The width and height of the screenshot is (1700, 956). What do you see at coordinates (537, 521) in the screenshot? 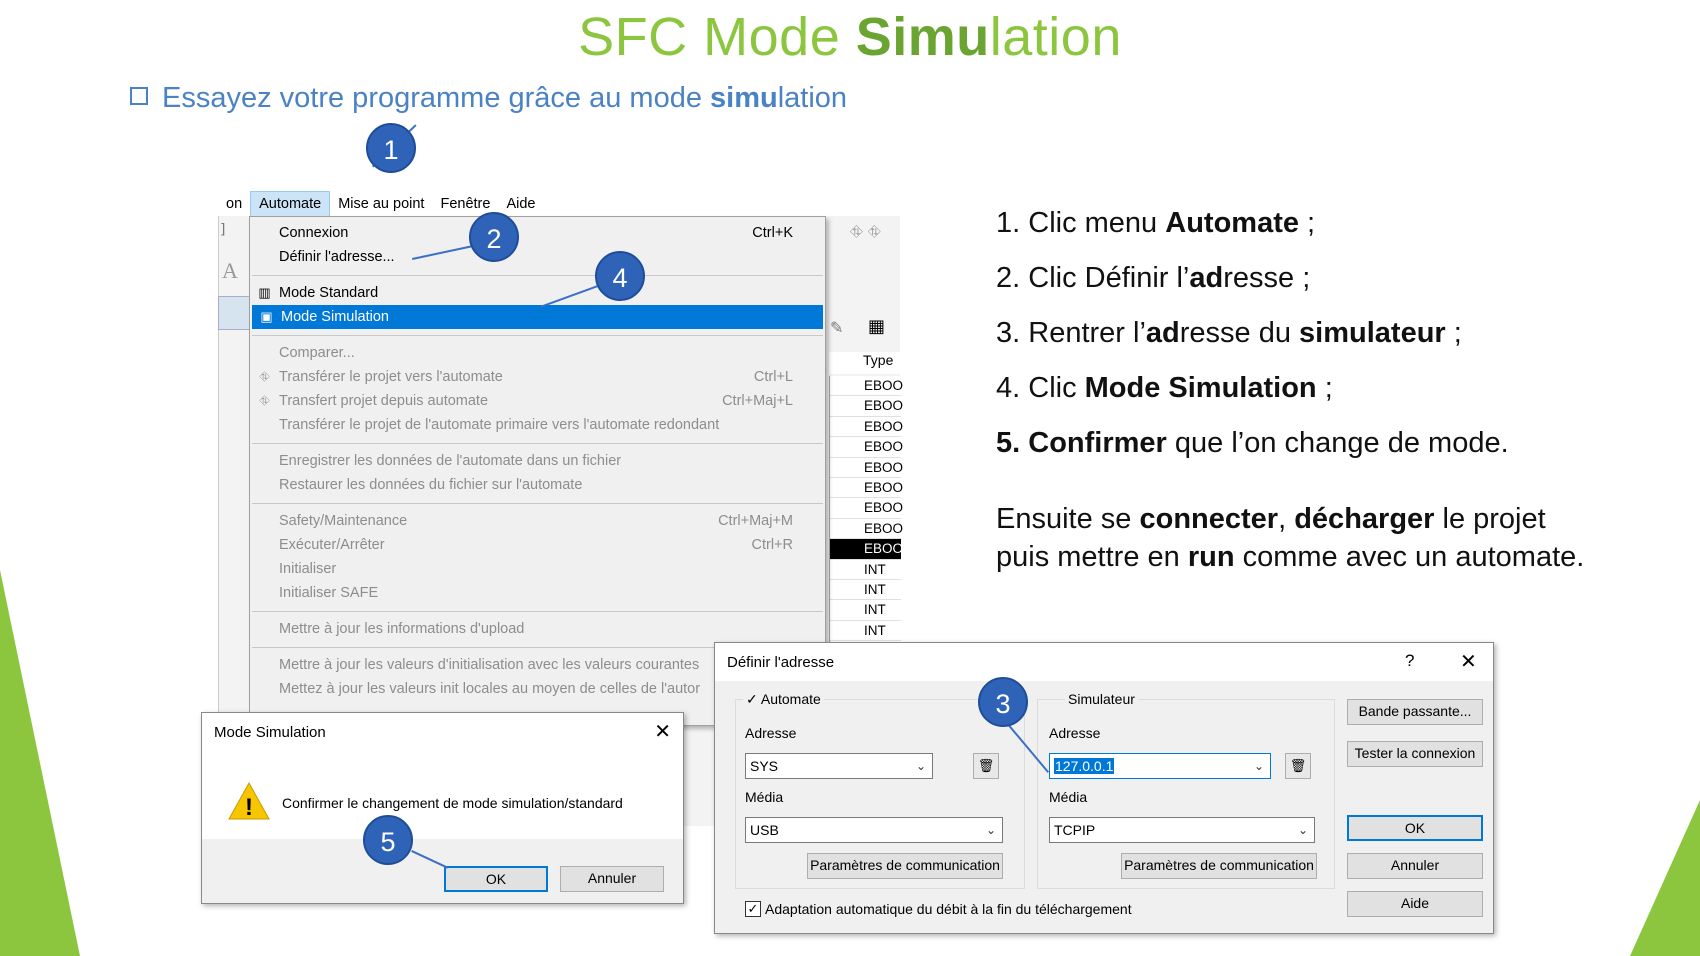
I see `menu-item-safety: Safety/Maintenance Ctrl+Maj+M` at bounding box center [537, 521].